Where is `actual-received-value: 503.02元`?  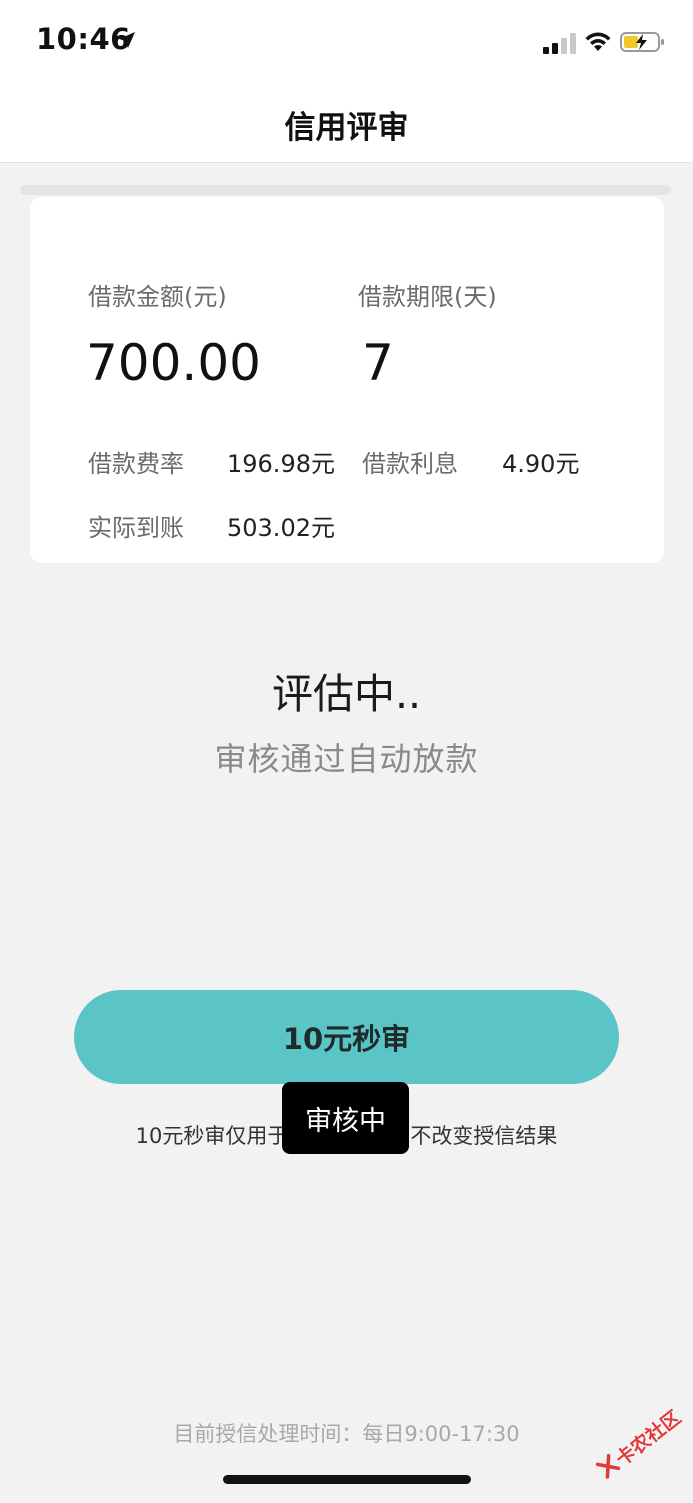 actual-received-value: 503.02元 is located at coordinates (281, 528).